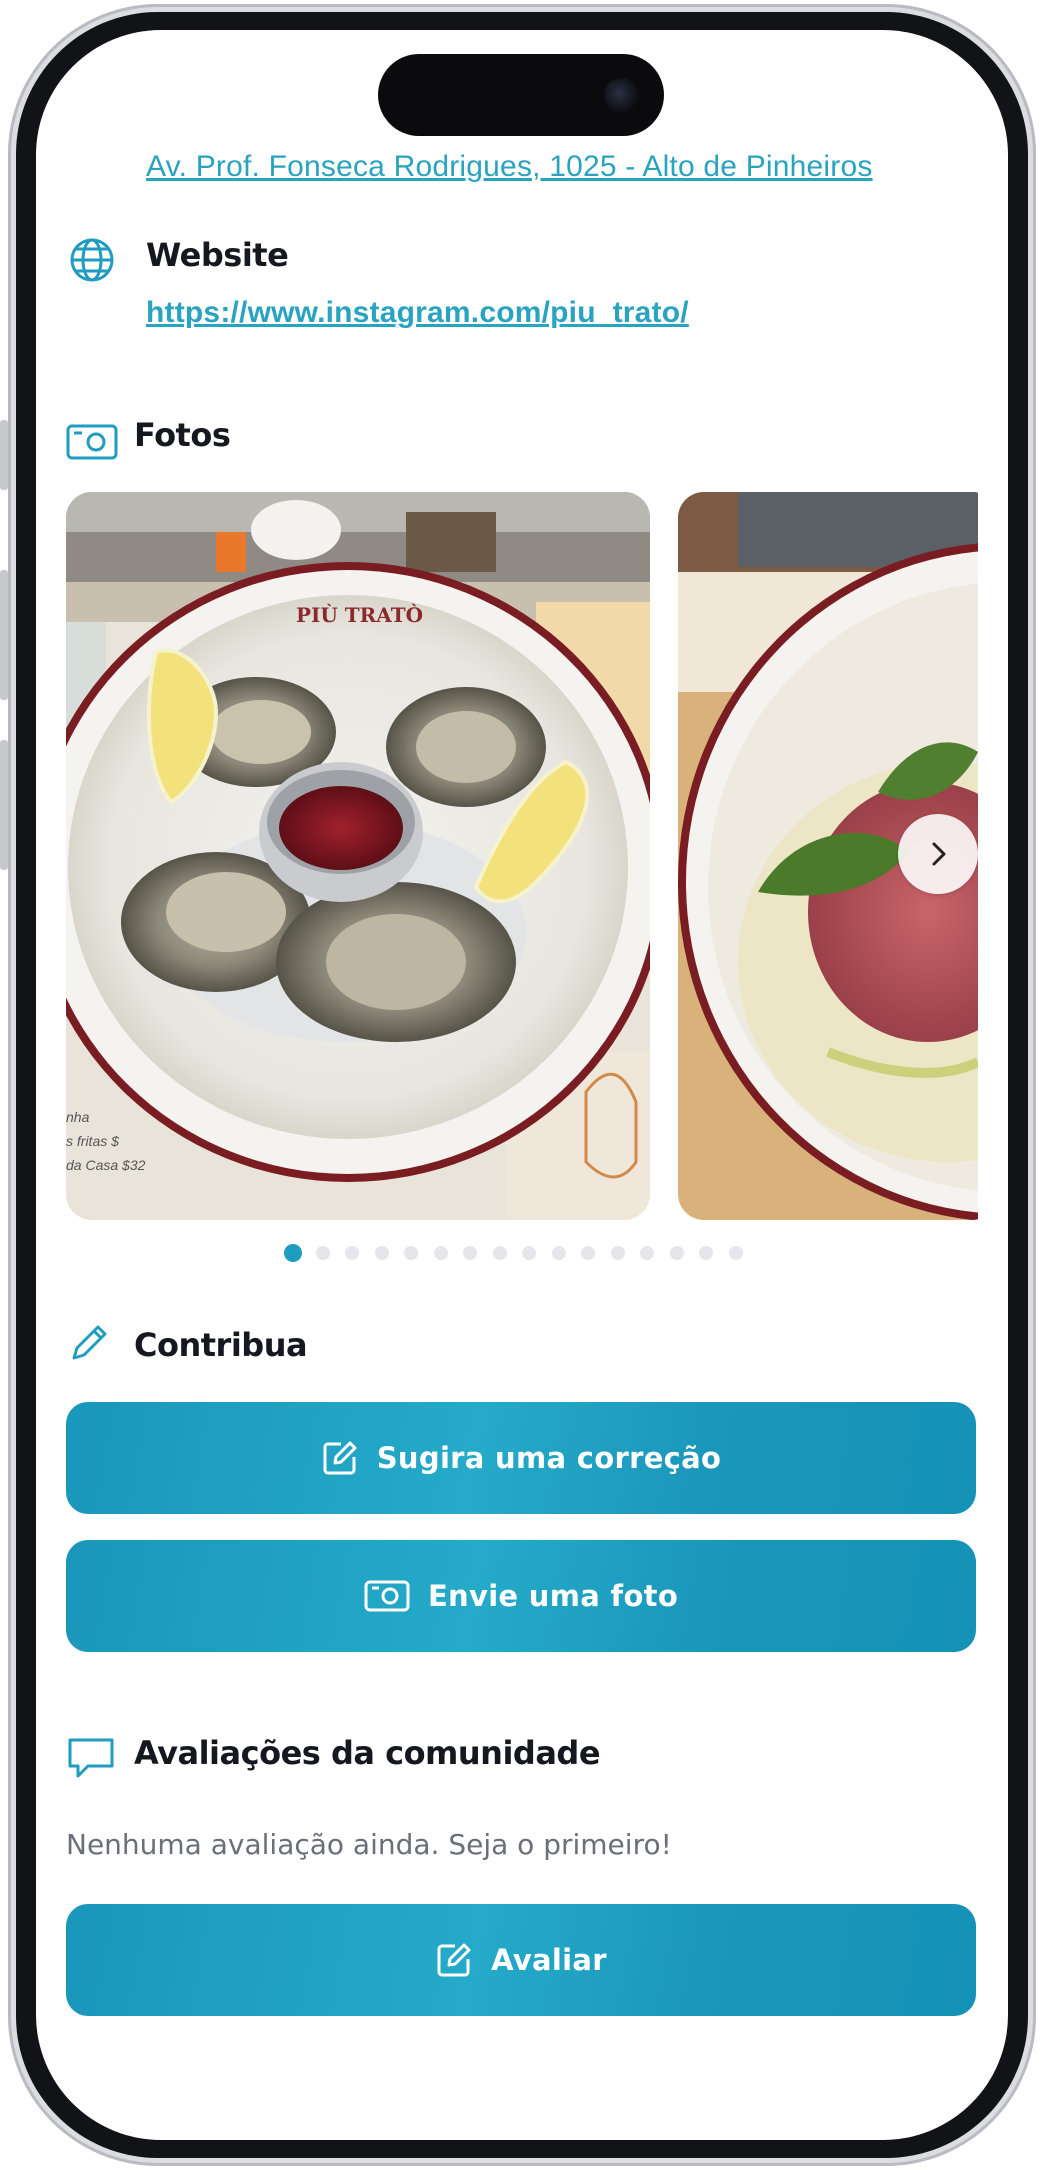  I want to click on menu-snippet-3: da Casa $32, so click(106, 1165).